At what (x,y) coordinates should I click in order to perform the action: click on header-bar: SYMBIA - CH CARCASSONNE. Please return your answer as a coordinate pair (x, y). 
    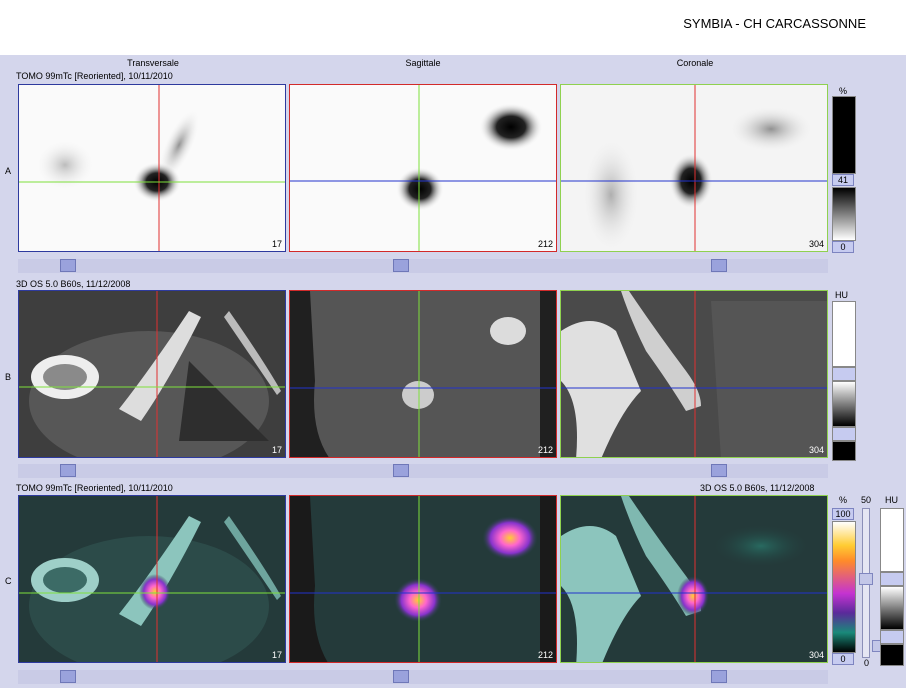
    Looking at the image, I should click on (453, 27).